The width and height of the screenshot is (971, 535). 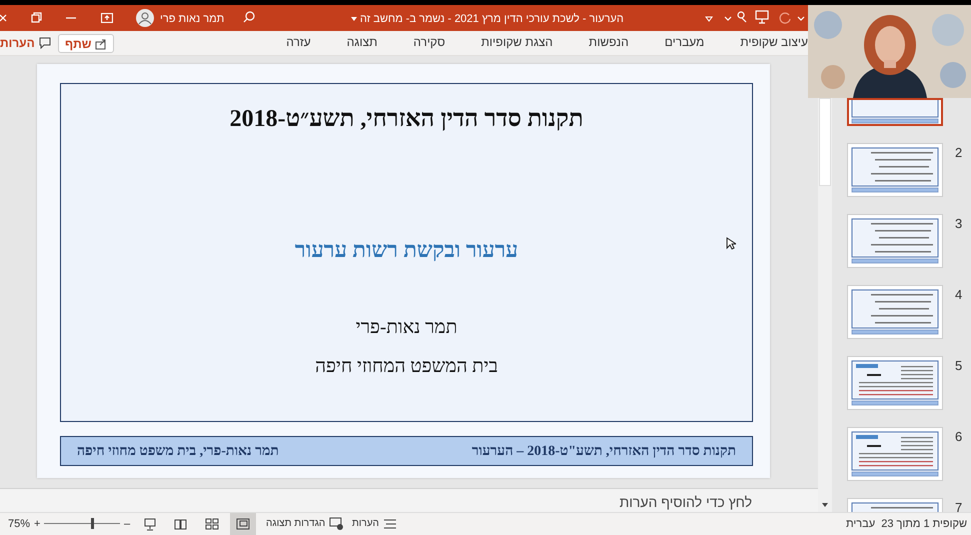 I want to click on restore-icon, so click(x=36, y=17).